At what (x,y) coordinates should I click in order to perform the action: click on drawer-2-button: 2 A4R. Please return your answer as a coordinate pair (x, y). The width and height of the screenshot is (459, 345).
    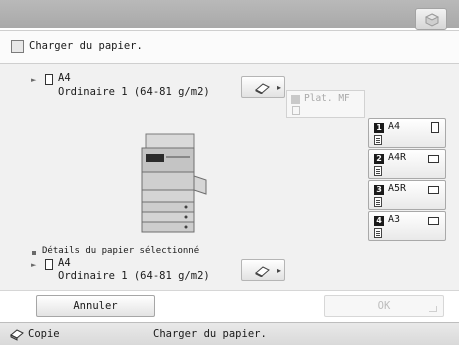
    Looking at the image, I should click on (407, 164).